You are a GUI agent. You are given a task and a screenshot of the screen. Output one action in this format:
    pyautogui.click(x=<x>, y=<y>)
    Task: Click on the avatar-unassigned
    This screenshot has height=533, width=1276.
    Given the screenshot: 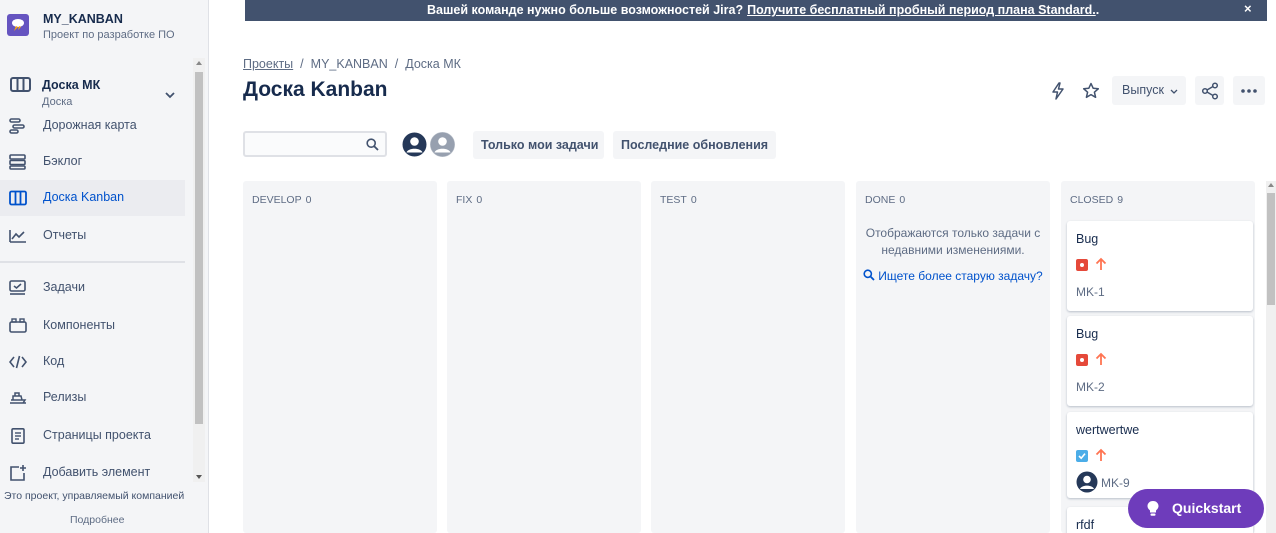 What is the action you would take?
    pyautogui.click(x=442, y=144)
    